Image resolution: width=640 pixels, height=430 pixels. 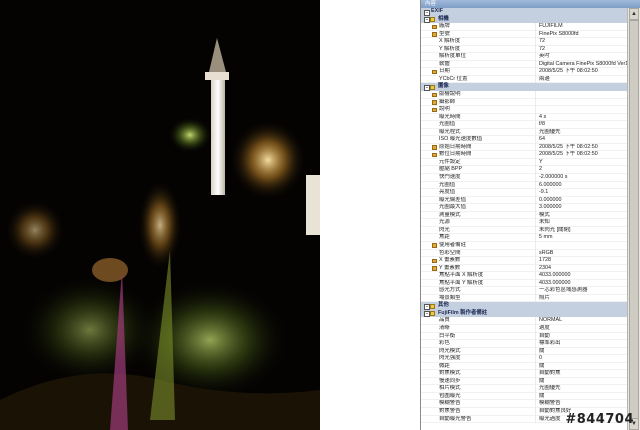 I want to click on property-group: − FujiFilm 製作者備註, so click(x=524, y=313).